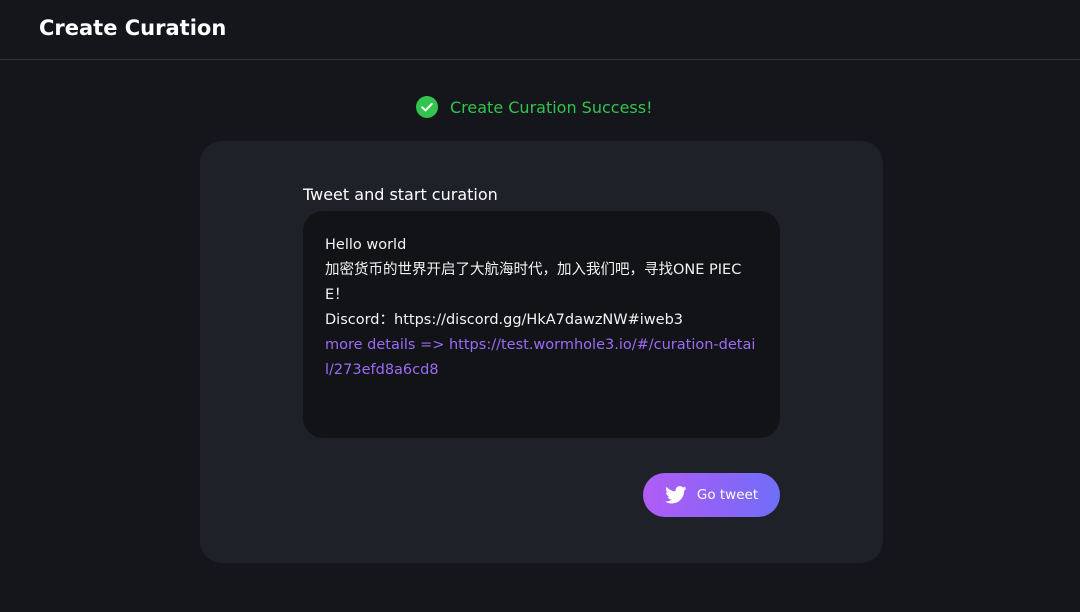 Image resolution: width=1080 pixels, height=612 pixels. What do you see at coordinates (551, 107) in the screenshot?
I see `success-message: Create Curation Success!` at bounding box center [551, 107].